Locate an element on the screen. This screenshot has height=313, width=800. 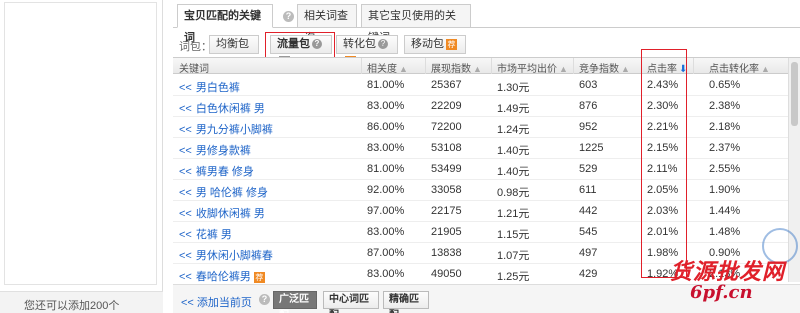
keyword-link: << 花裤 男 is located at coordinates (205, 234).